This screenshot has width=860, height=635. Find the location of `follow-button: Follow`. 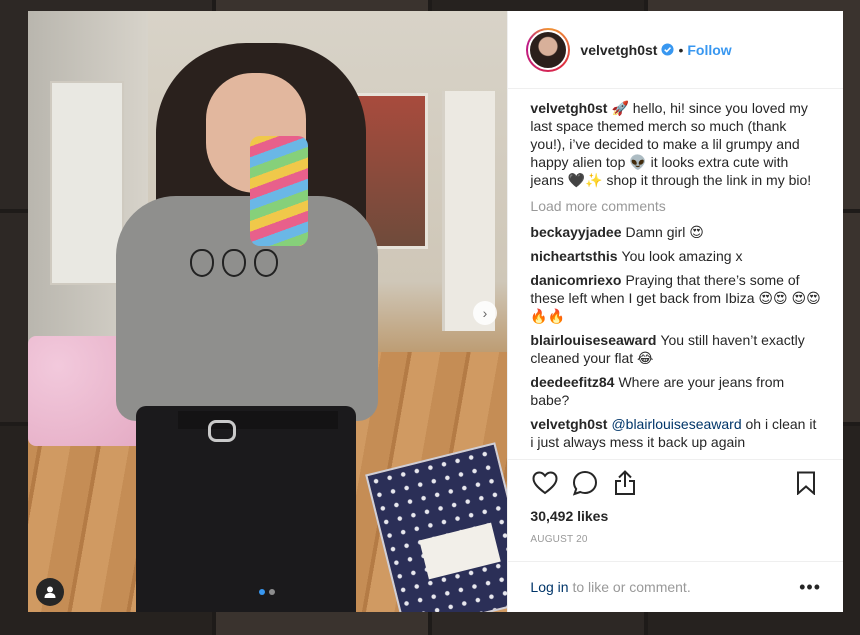

follow-button: Follow is located at coordinates (709, 50).